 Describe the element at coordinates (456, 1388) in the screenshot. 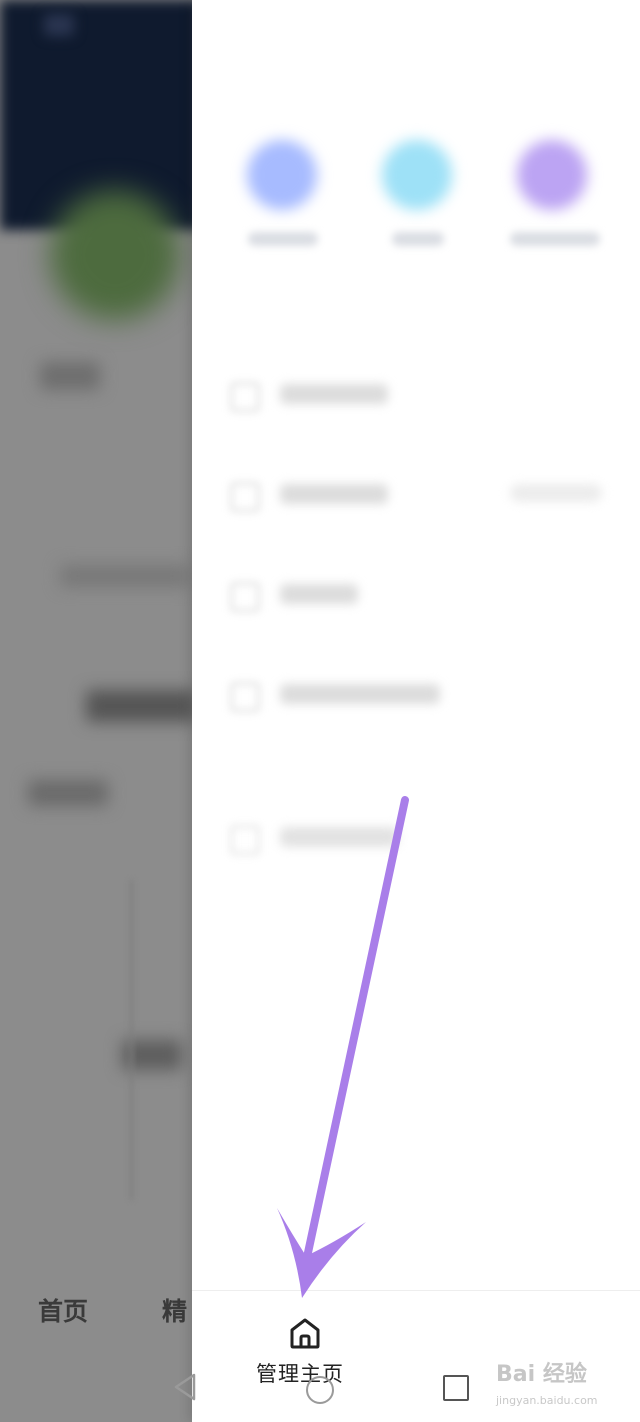

I see `recents-icon` at that location.